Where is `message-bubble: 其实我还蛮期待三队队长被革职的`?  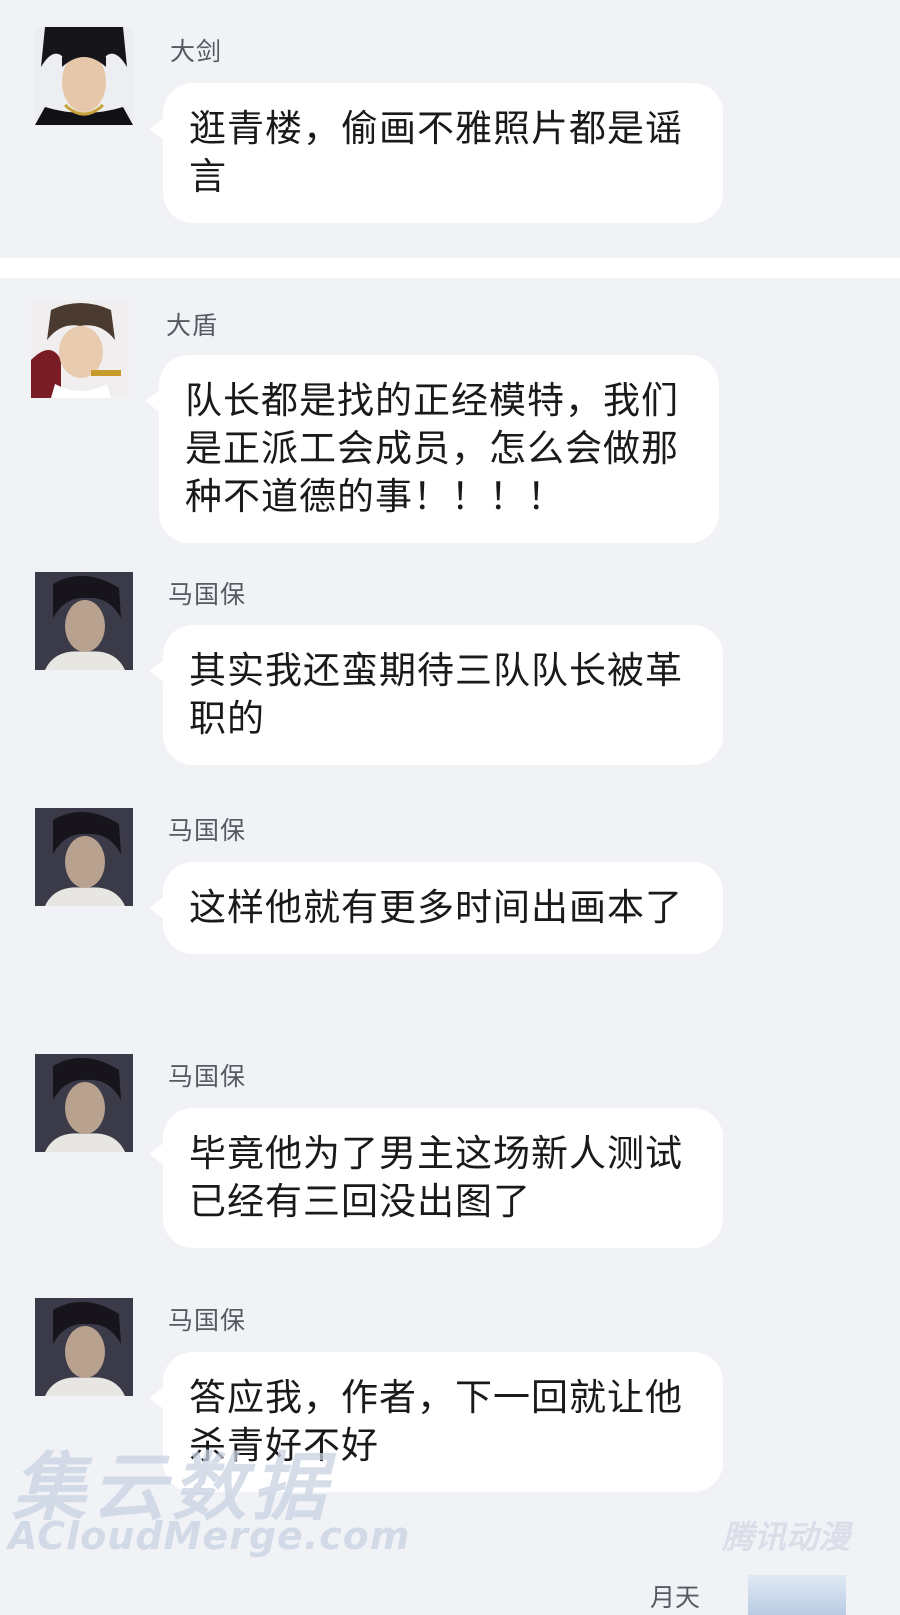
message-bubble: 其实我还蛮期待三队队长被革职的 is located at coordinates (436, 695).